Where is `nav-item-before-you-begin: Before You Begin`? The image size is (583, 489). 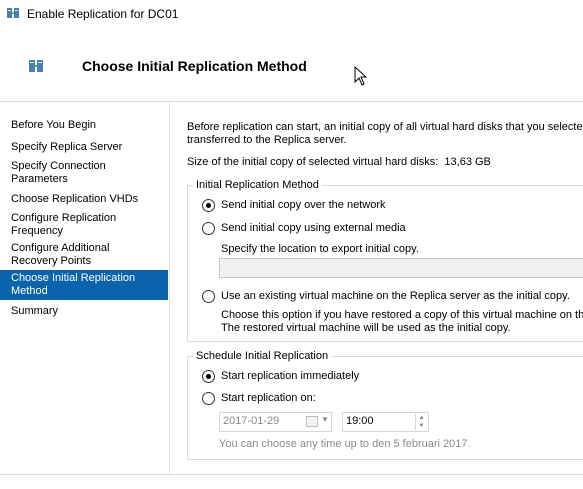 nav-item-before-you-begin: Before You Begin is located at coordinates (84, 125).